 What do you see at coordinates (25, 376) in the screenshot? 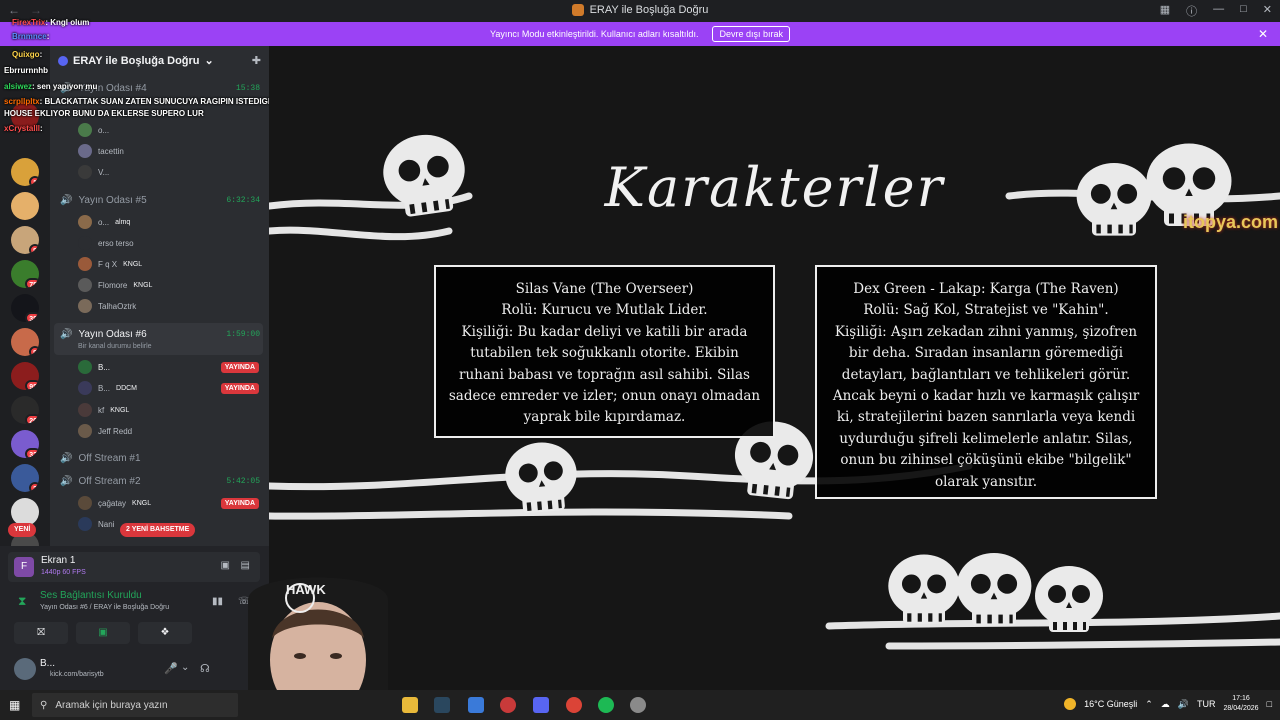
I see `server-icon: 98` at bounding box center [25, 376].